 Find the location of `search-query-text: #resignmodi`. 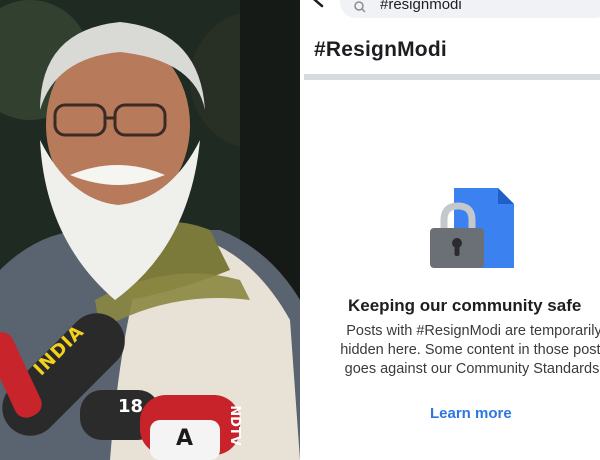

search-query-text: #resignmodi is located at coordinates (421, 6).